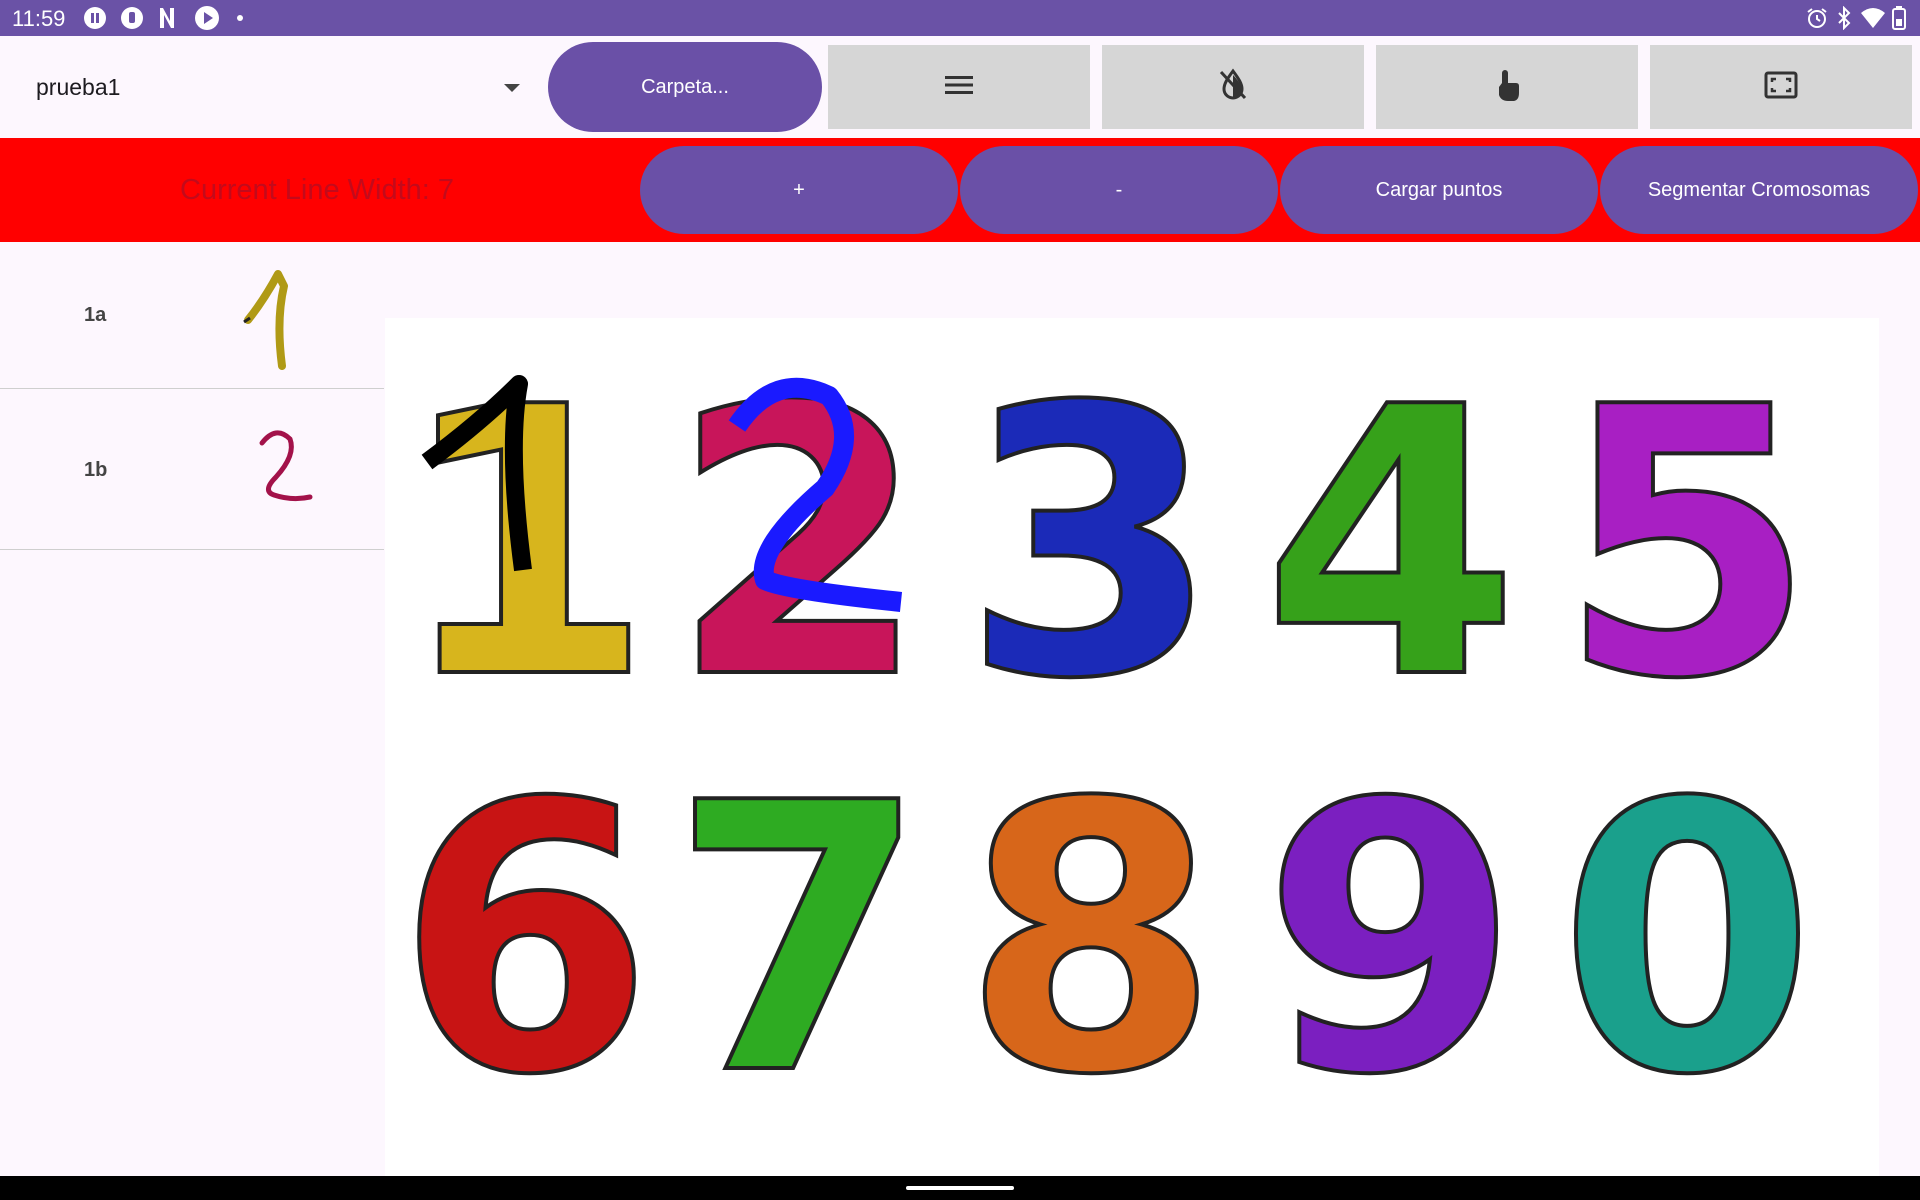 This screenshot has width=1920, height=1200. I want to click on touch-icon, so click(1507, 87).